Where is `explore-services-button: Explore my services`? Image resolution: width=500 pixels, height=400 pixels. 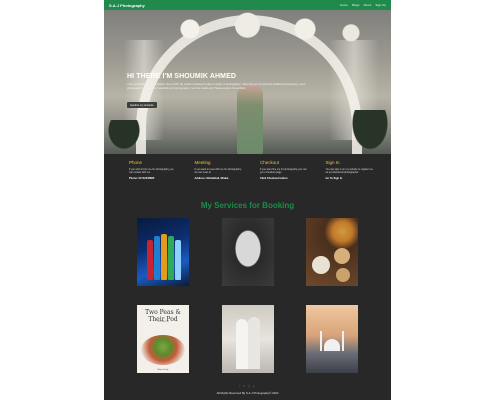 explore-services-button: Explore my services is located at coordinates (142, 105).